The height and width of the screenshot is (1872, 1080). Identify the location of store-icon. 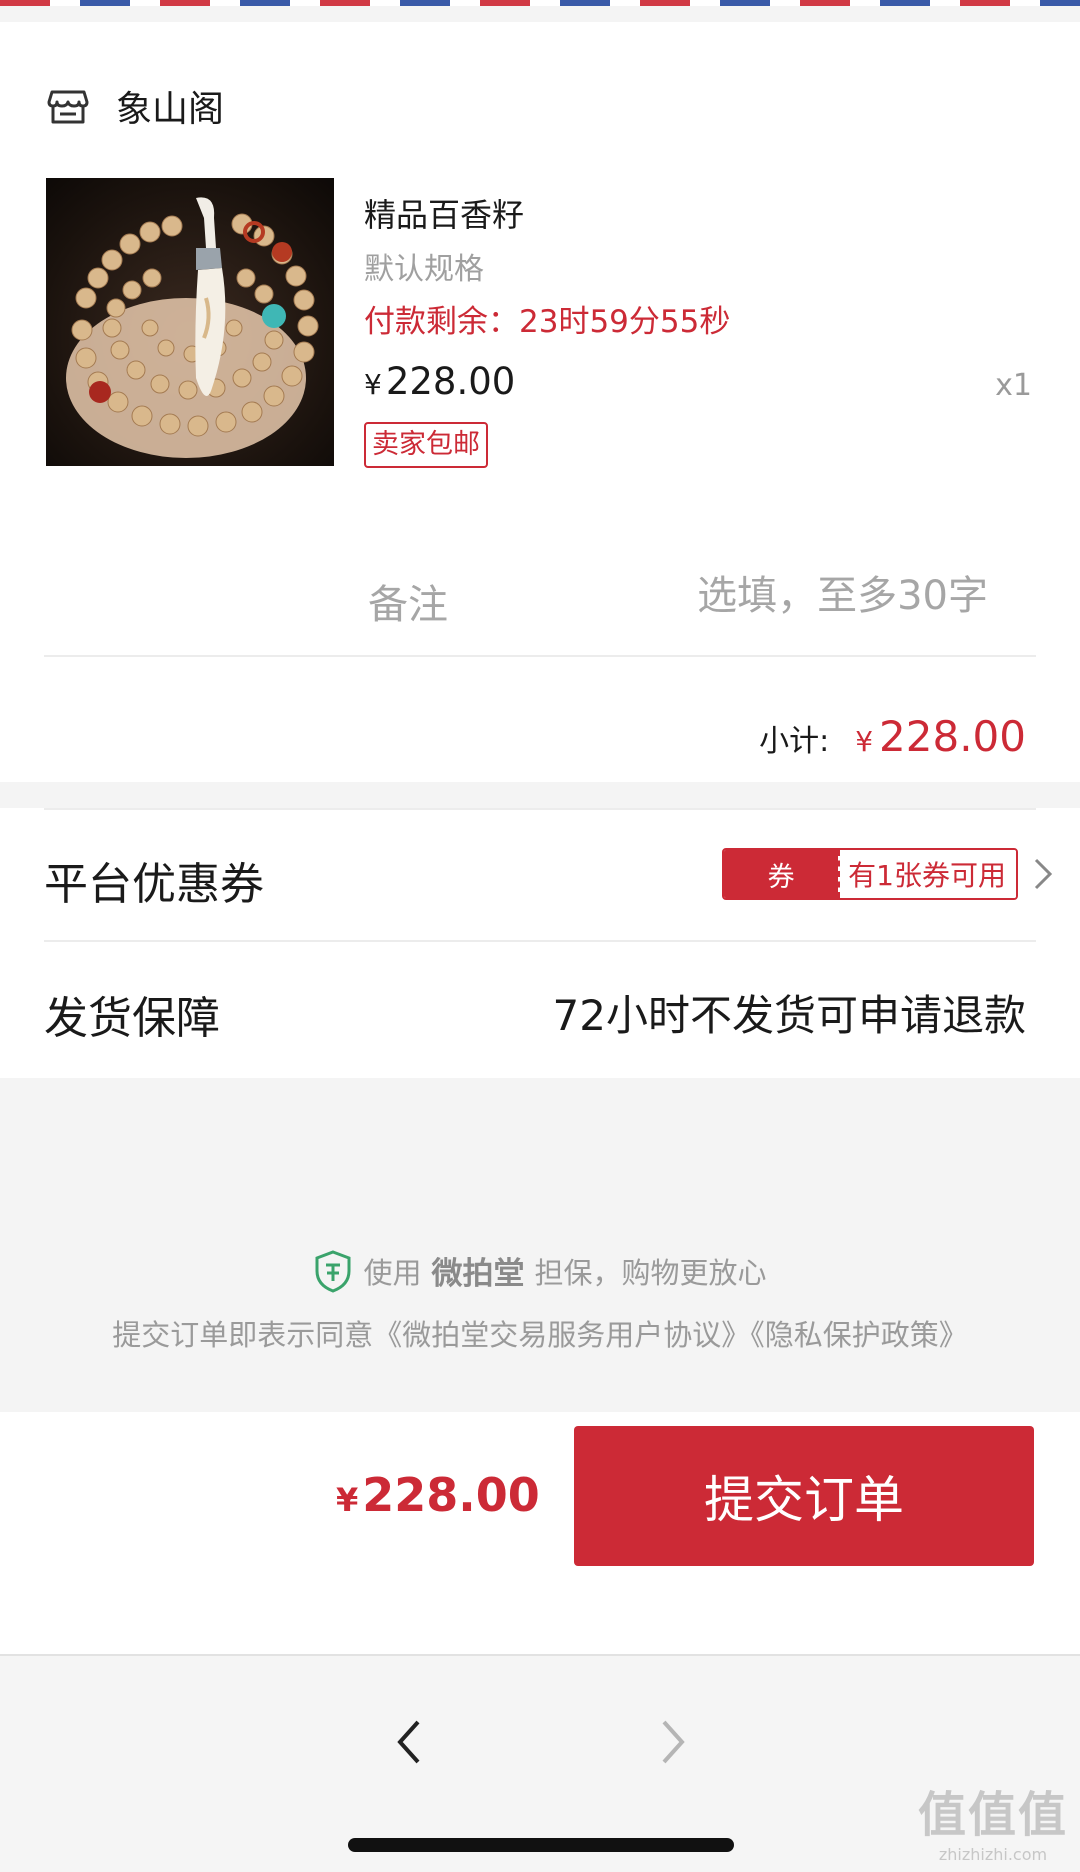
(68, 107).